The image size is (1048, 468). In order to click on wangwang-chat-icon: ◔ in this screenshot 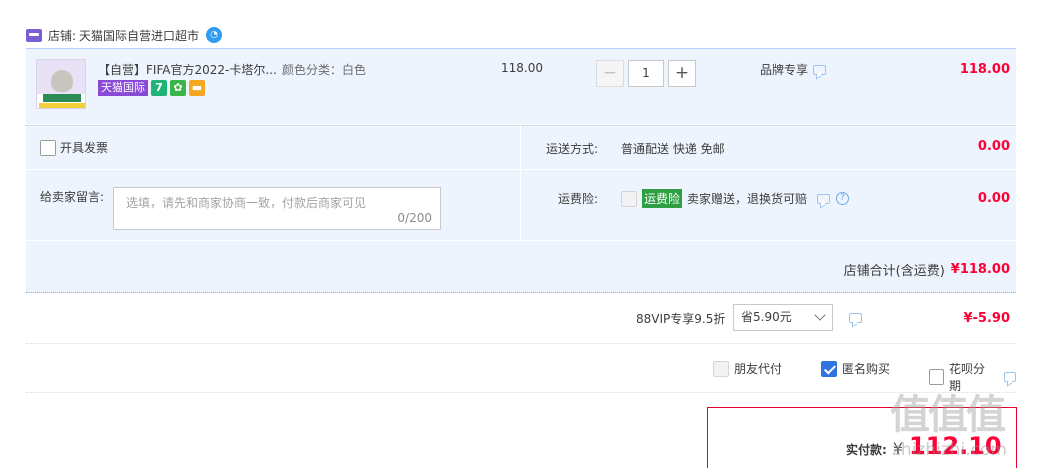, I will do `click(214, 35)`.